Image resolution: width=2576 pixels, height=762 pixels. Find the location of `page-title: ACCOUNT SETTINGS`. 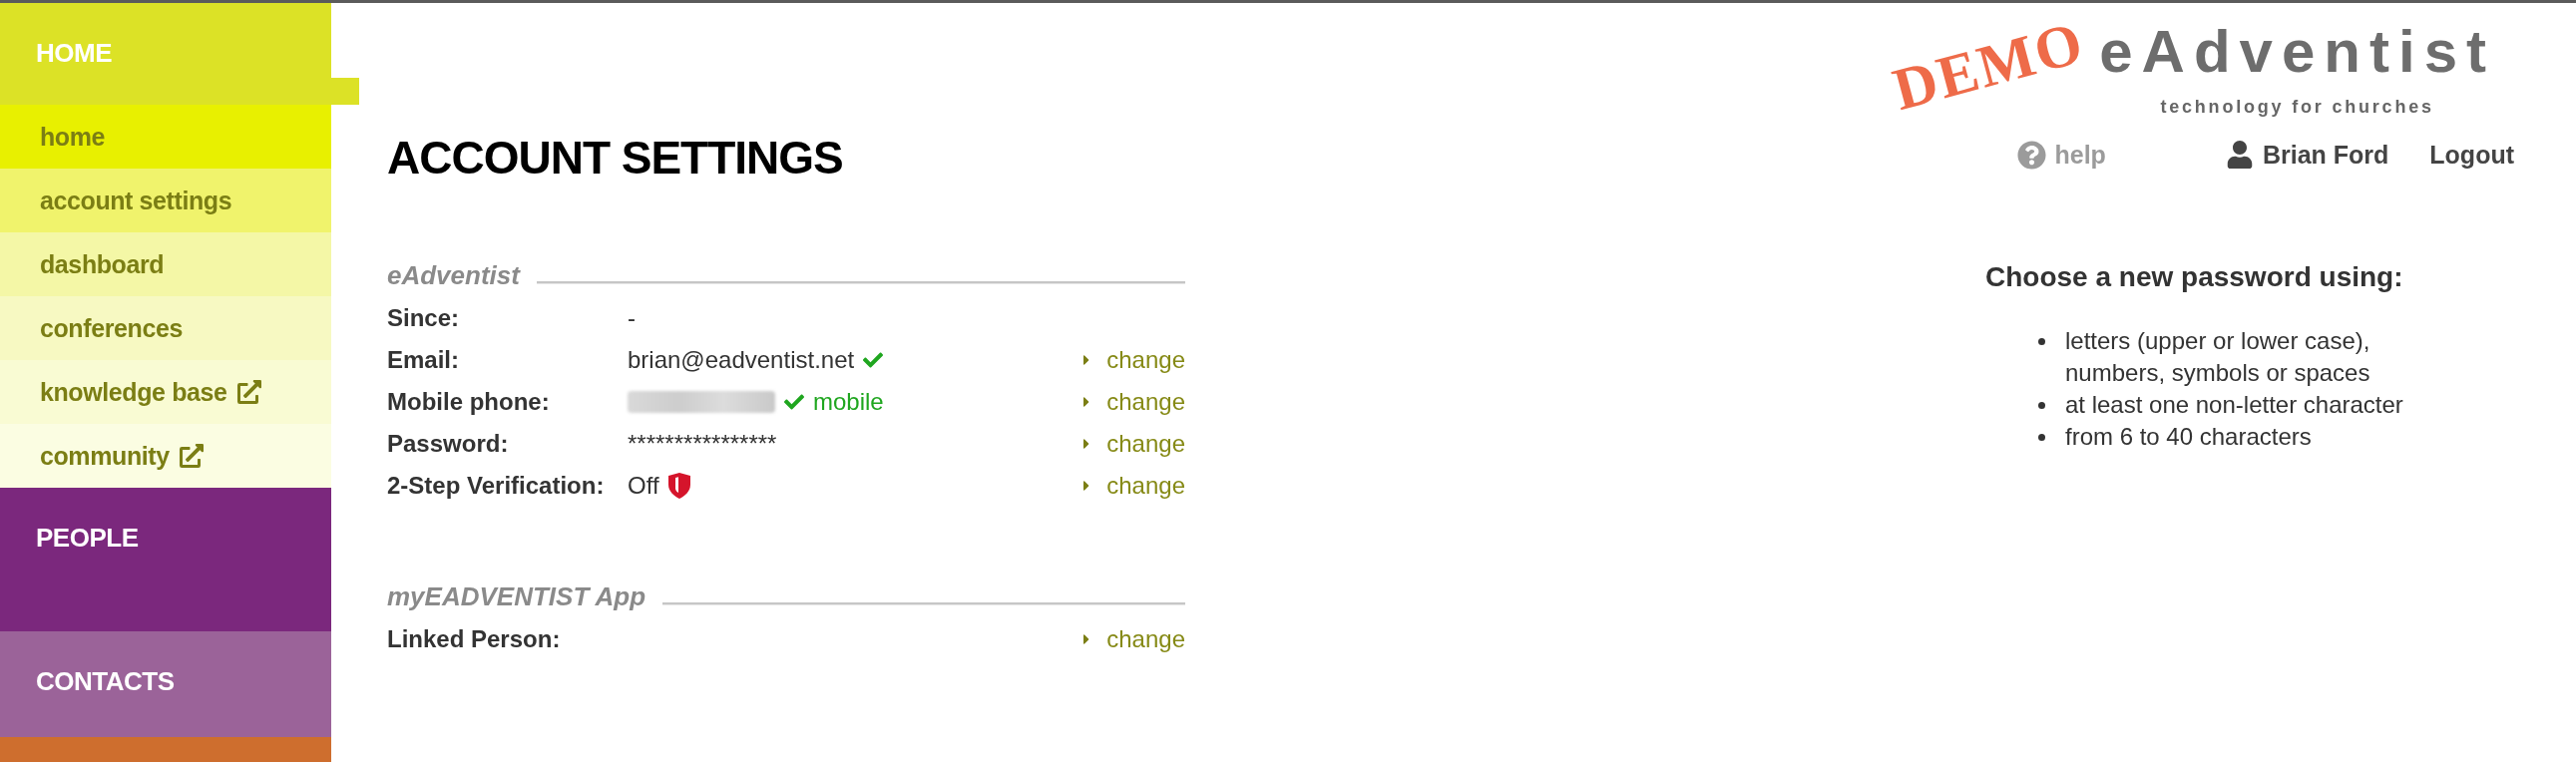

page-title: ACCOUNT SETTINGS is located at coordinates (615, 158).